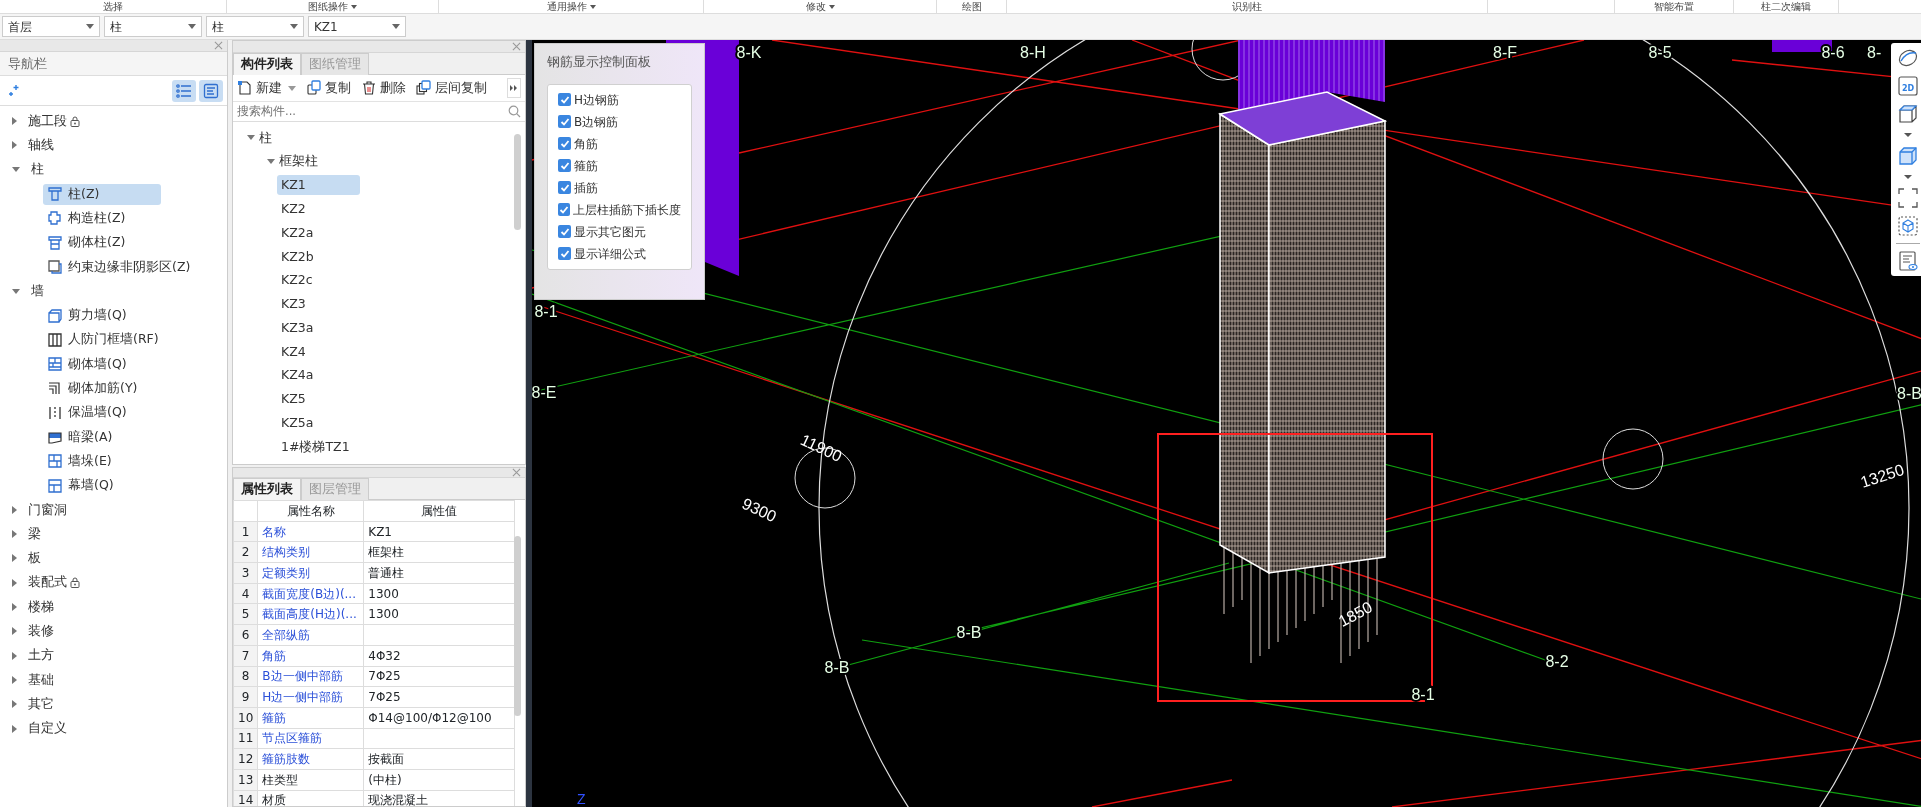 The width and height of the screenshot is (1921, 807). Describe the element at coordinates (184, 90) in the screenshot. I see `list-view-button` at that location.